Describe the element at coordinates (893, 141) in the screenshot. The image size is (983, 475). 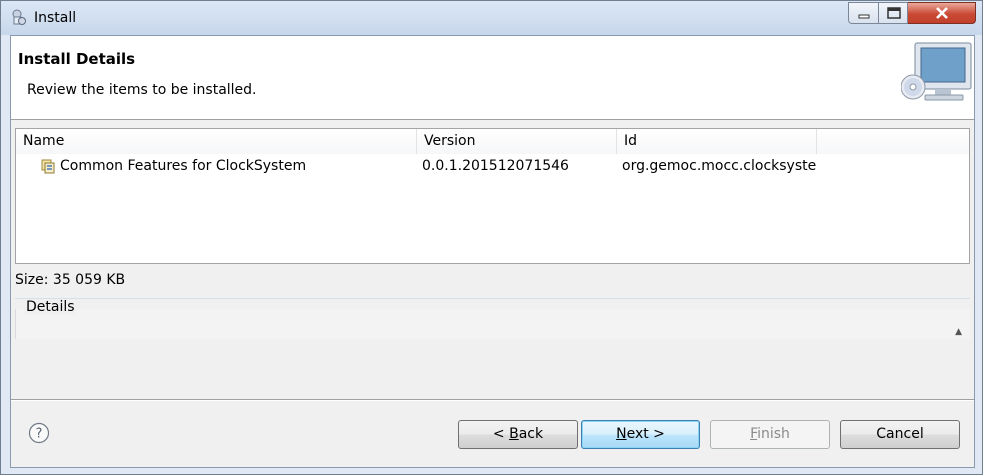
I see `column-header-filler` at that location.